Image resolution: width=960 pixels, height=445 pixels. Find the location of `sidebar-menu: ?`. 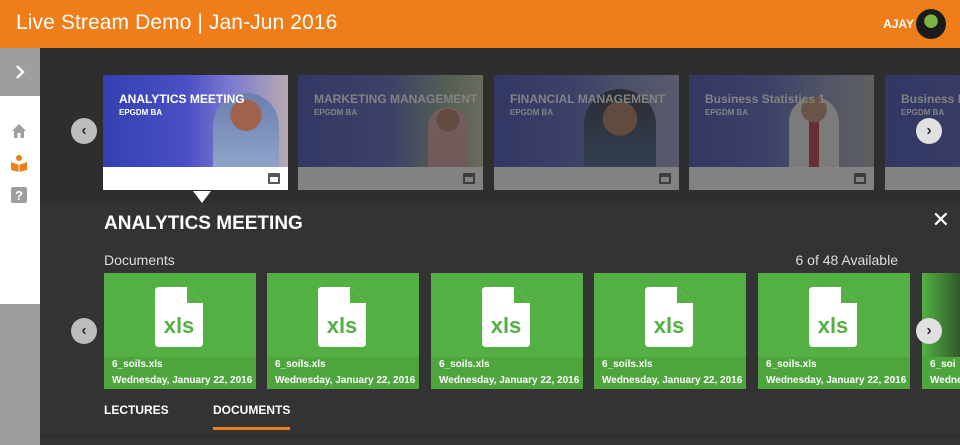

sidebar-menu: ? is located at coordinates (20, 200).